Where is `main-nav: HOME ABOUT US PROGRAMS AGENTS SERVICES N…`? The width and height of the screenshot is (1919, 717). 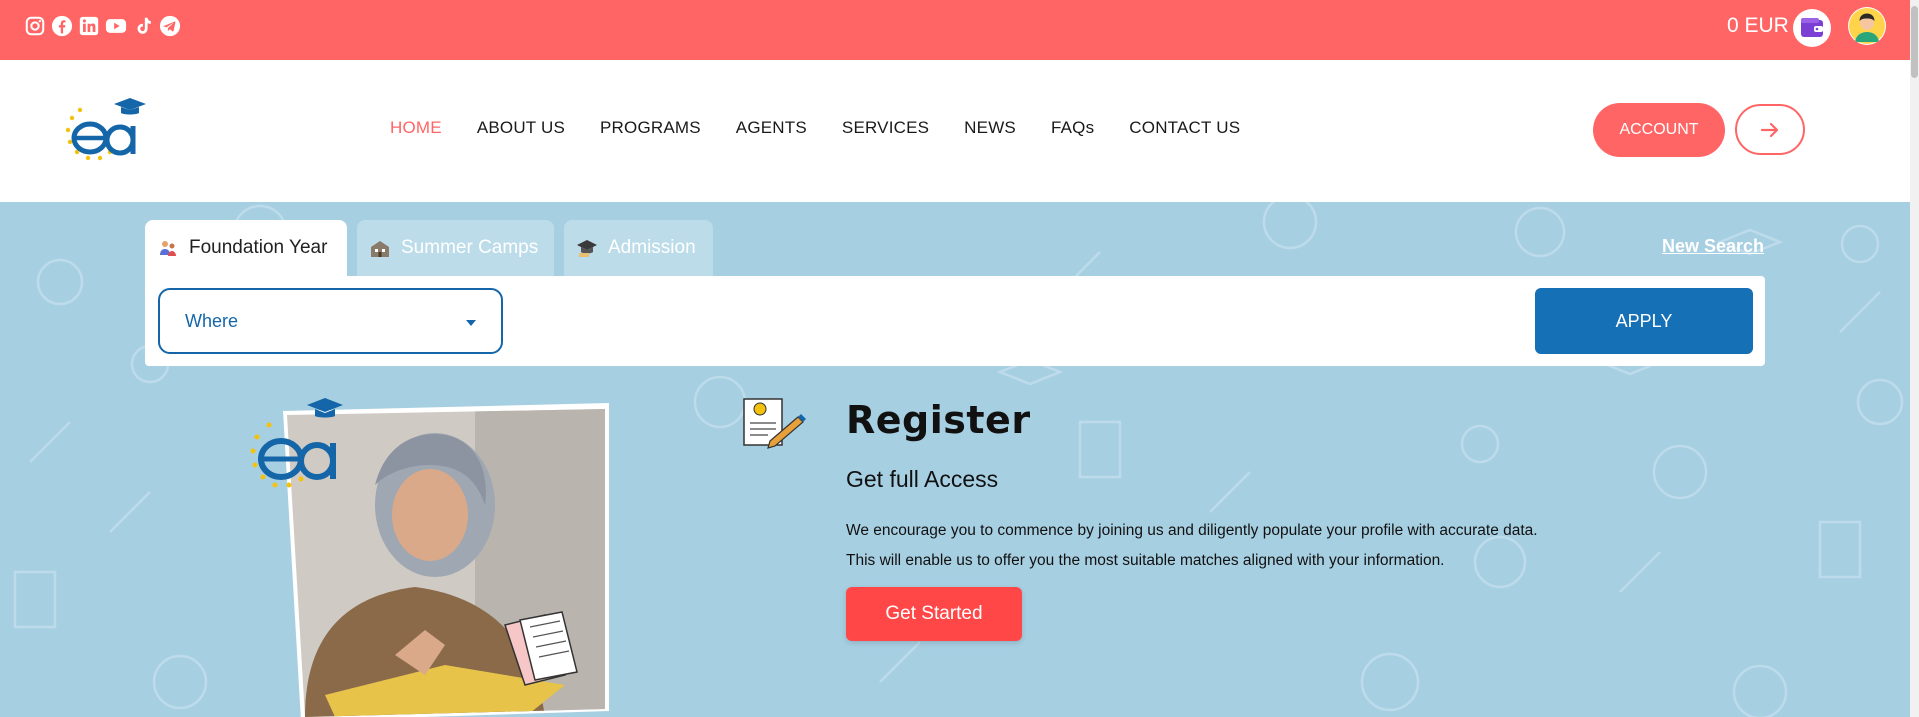
main-nav: HOME ABOUT US PROGRAMS AGENTS SERVICES N… is located at coordinates (832, 128).